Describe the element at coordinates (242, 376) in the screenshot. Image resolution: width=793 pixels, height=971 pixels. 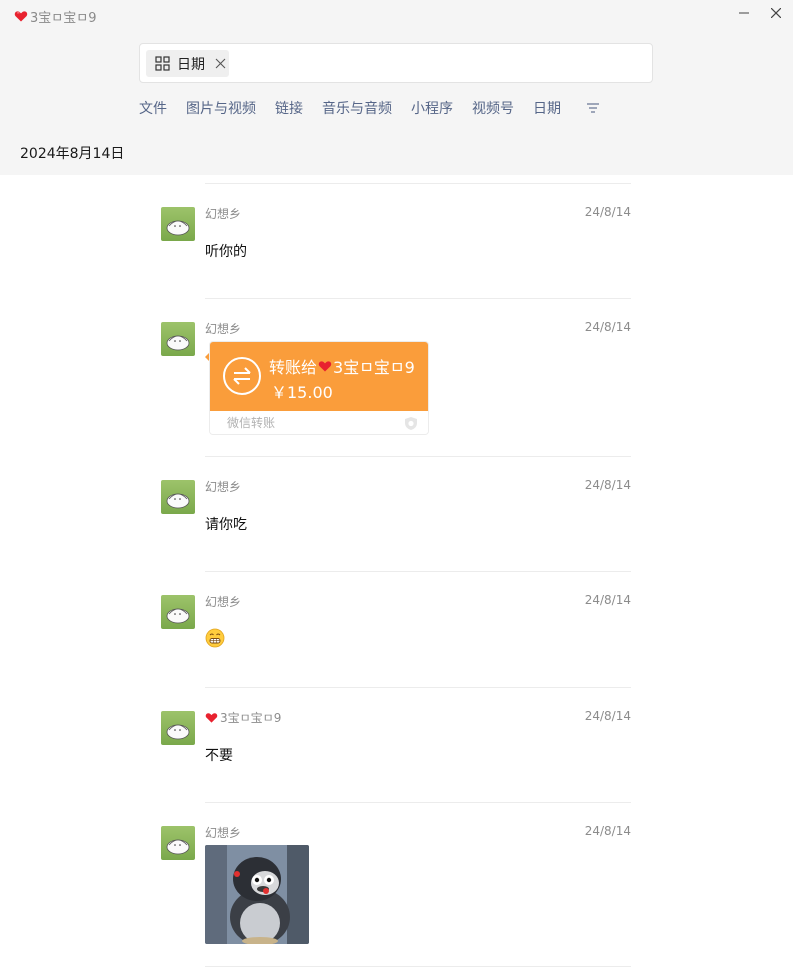
I see `transfer-icon` at that location.